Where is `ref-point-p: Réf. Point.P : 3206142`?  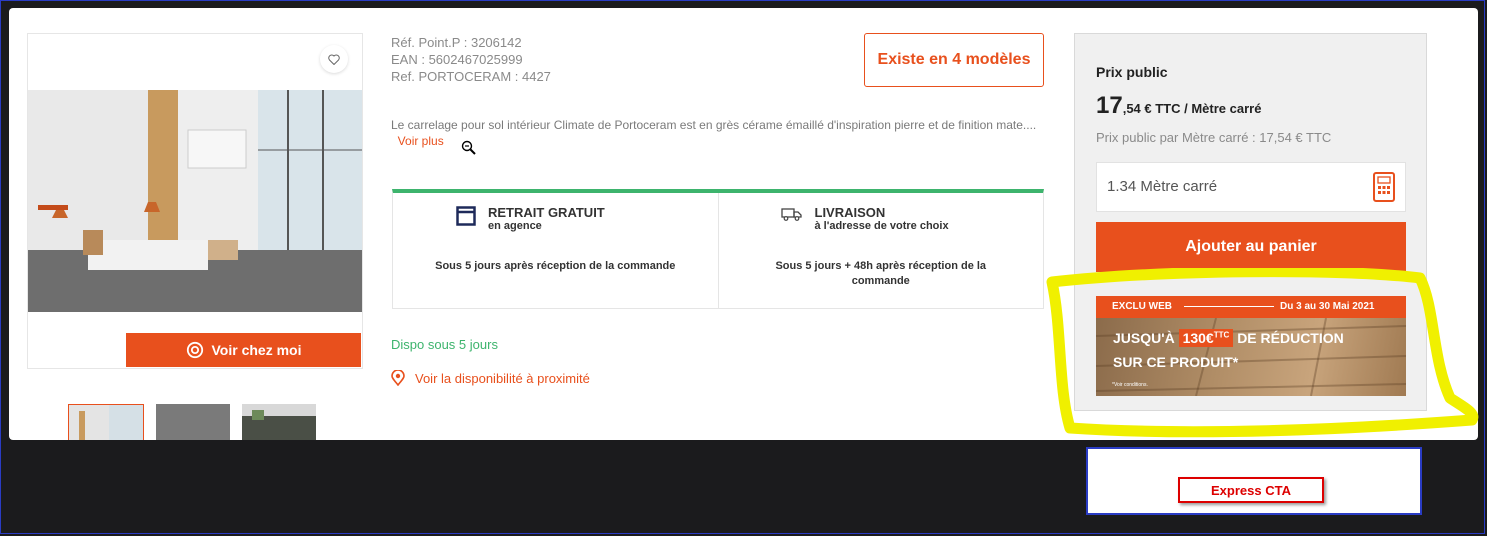
ref-point-p: Réf. Point.P : 3206142 is located at coordinates (456, 42).